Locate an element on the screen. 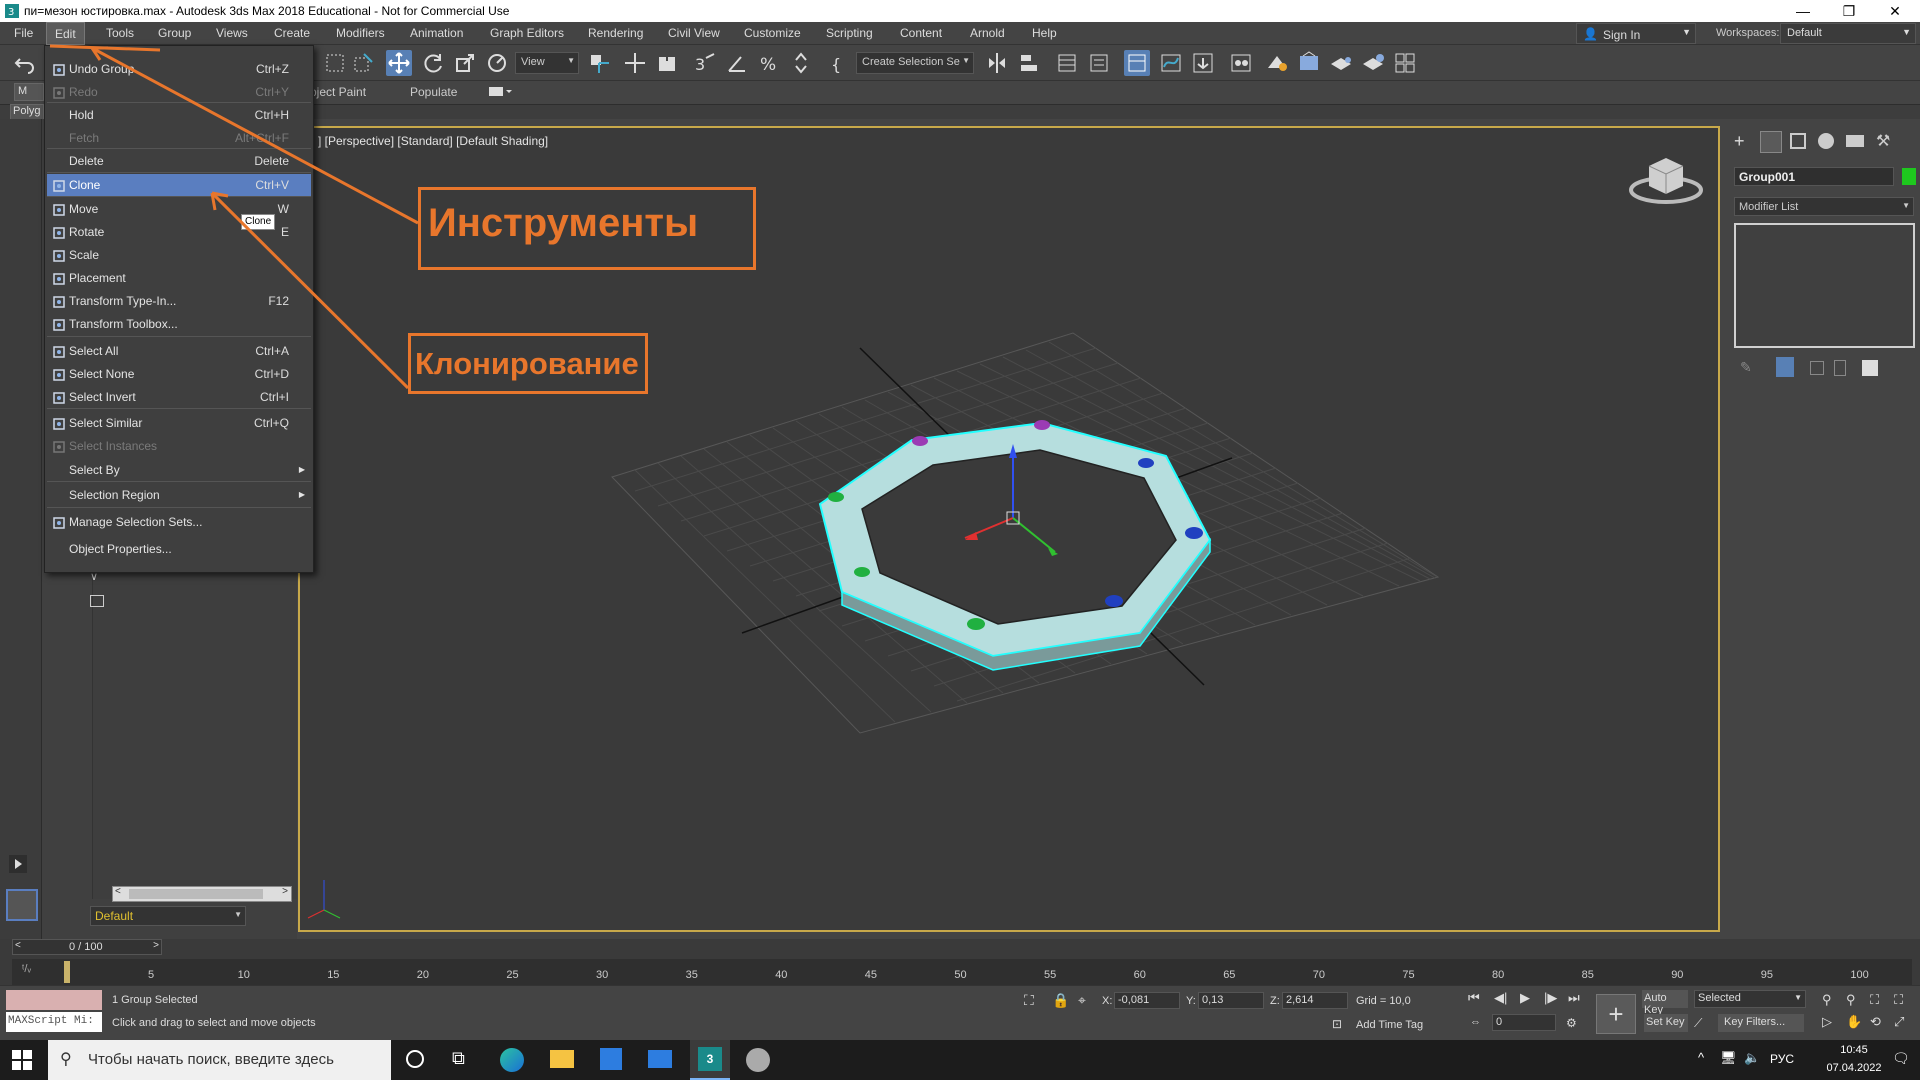  menu-modifiers: Modifiers is located at coordinates (360, 33).